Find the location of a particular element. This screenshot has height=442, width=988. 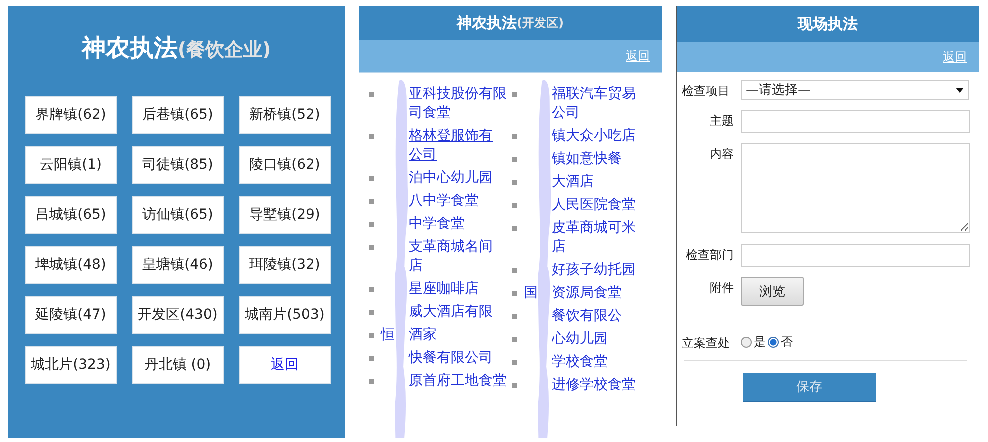

restaurant-link: 八中学食堂 is located at coordinates (444, 201).